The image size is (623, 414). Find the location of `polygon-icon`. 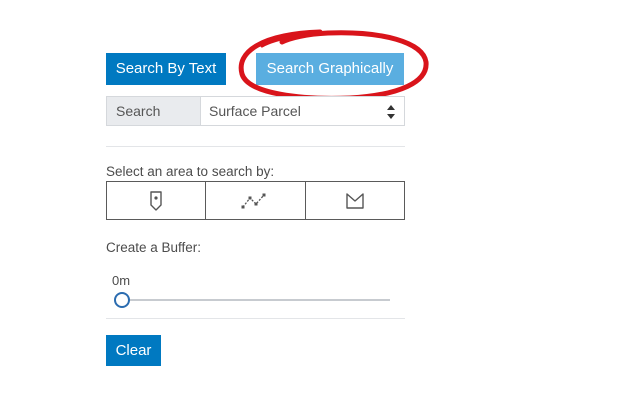

polygon-icon is located at coordinates (355, 200).